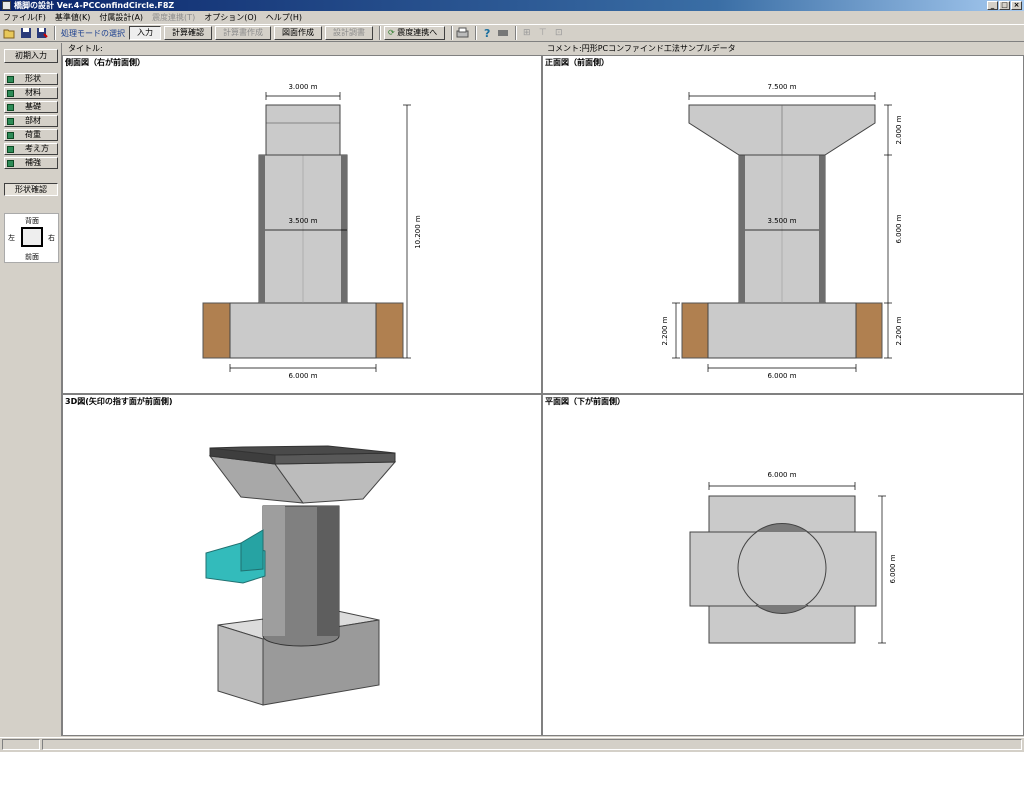 This screenshot has width=1024, height=800. What do you see at coordinates (173, 17) in the screenshot?
I see `menu-seismic-link: 震度連携(T)` at bounding box center [173, 17].